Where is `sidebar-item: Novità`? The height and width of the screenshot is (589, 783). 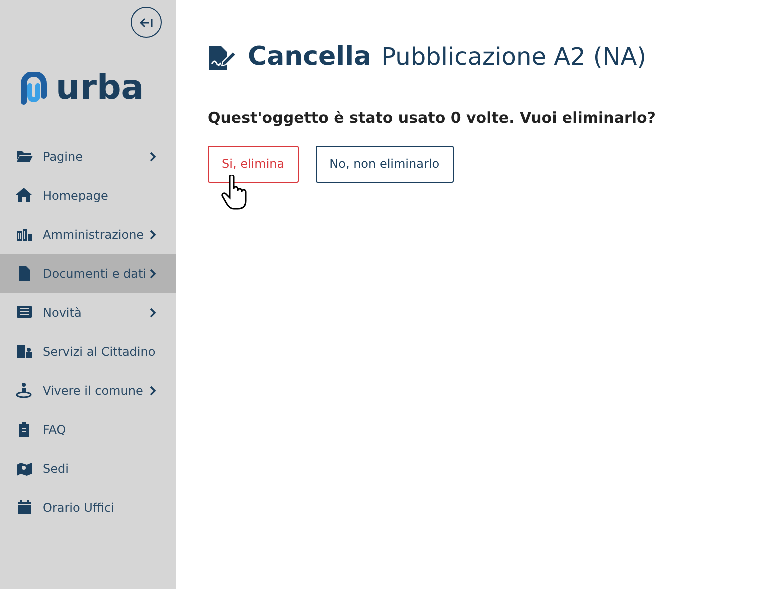 sidebar-item: Novità is located at coordinates (88, 312).